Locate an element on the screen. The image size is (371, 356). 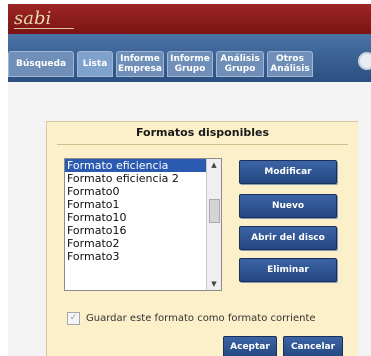
tab-label-line1: Otros is located at coordinates (290, 59).